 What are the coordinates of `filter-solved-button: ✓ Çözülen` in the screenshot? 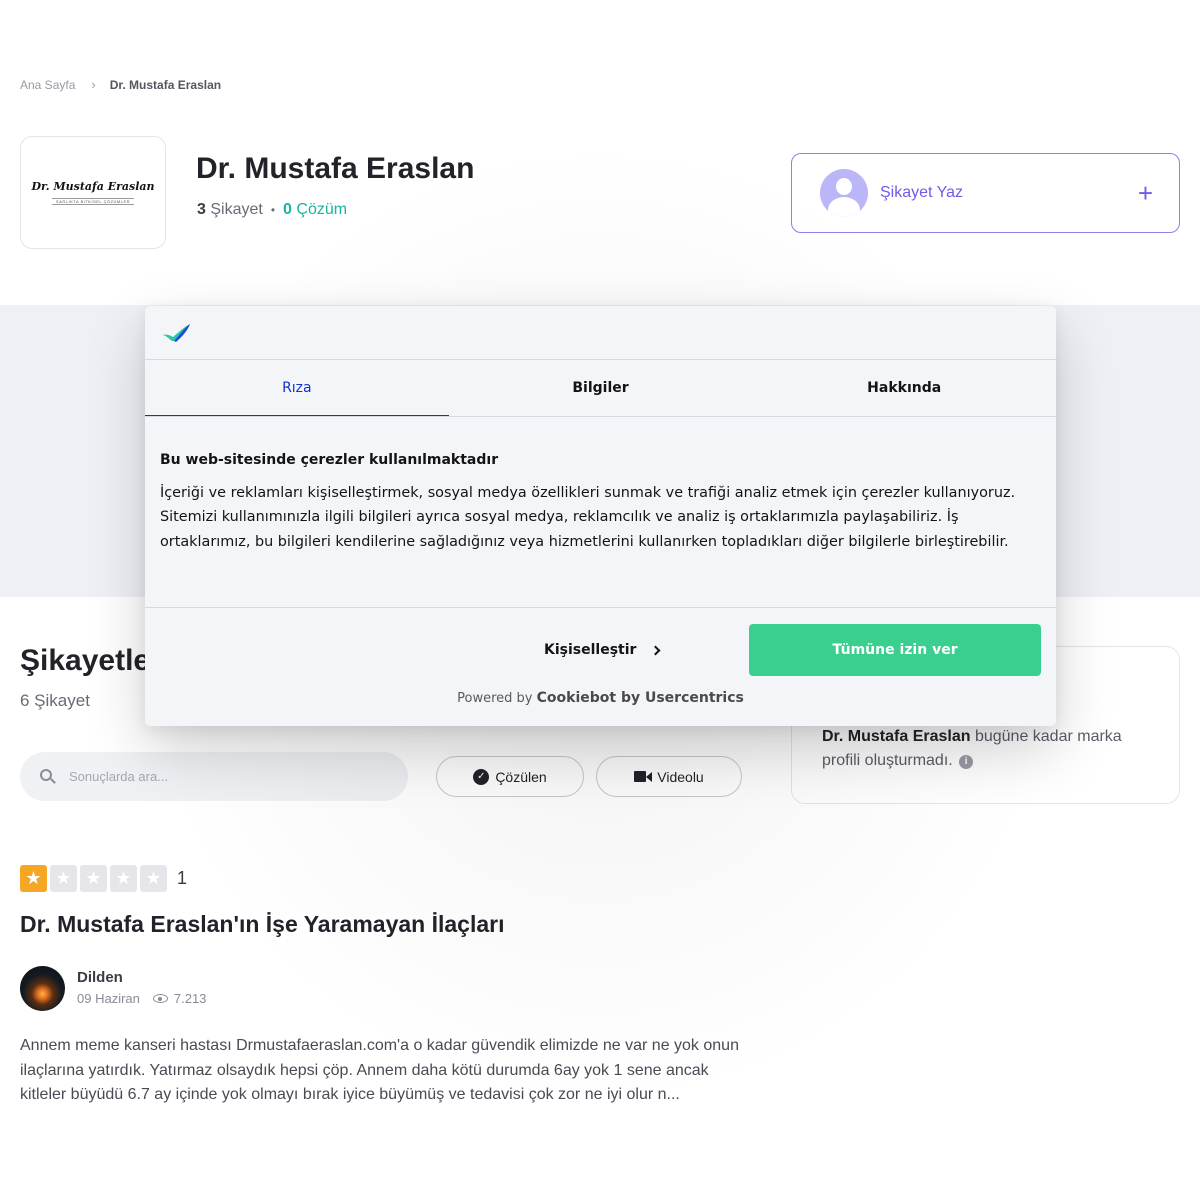 It's located at (510, 776).